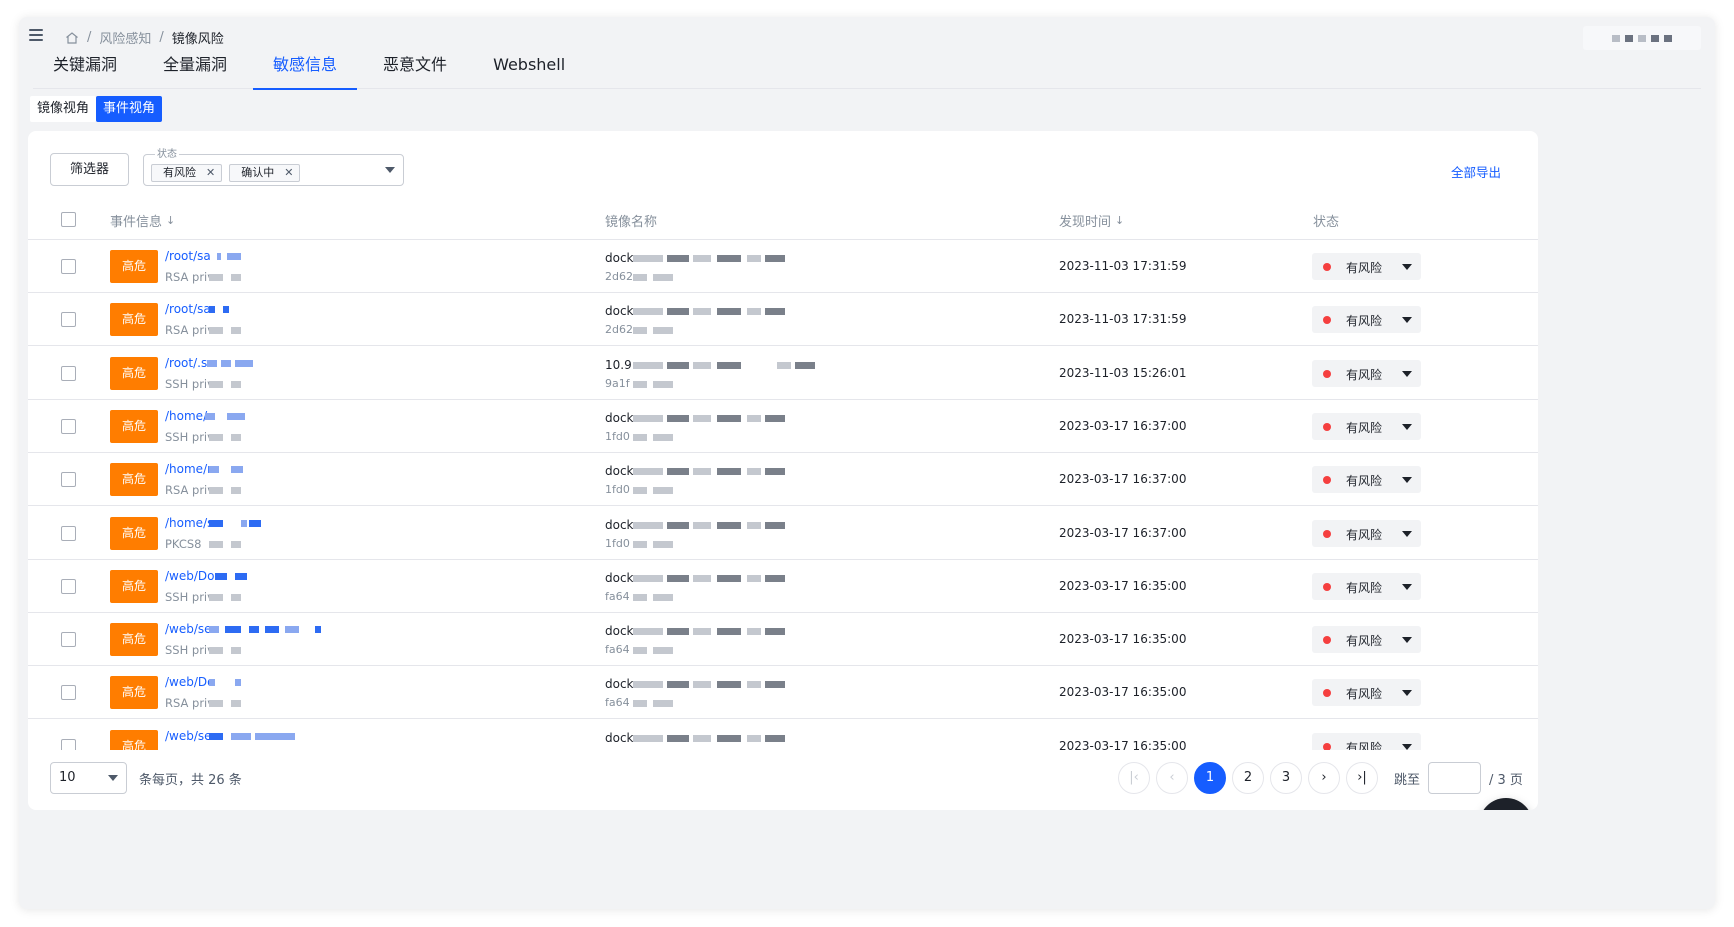  Describe the element at coordinates (89, 169) in the screenshot. I see `filter-button: 筛选器` at that location.